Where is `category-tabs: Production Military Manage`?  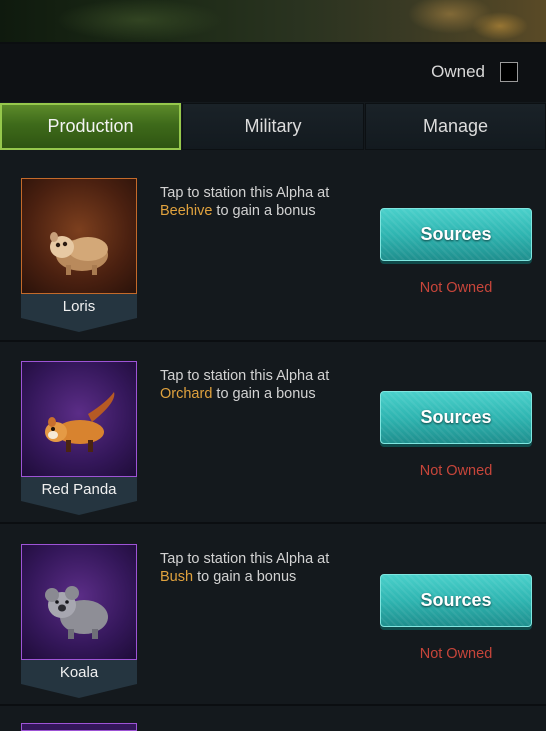
category-tabs: Production Military Manage is located at coordinates (273, 126).